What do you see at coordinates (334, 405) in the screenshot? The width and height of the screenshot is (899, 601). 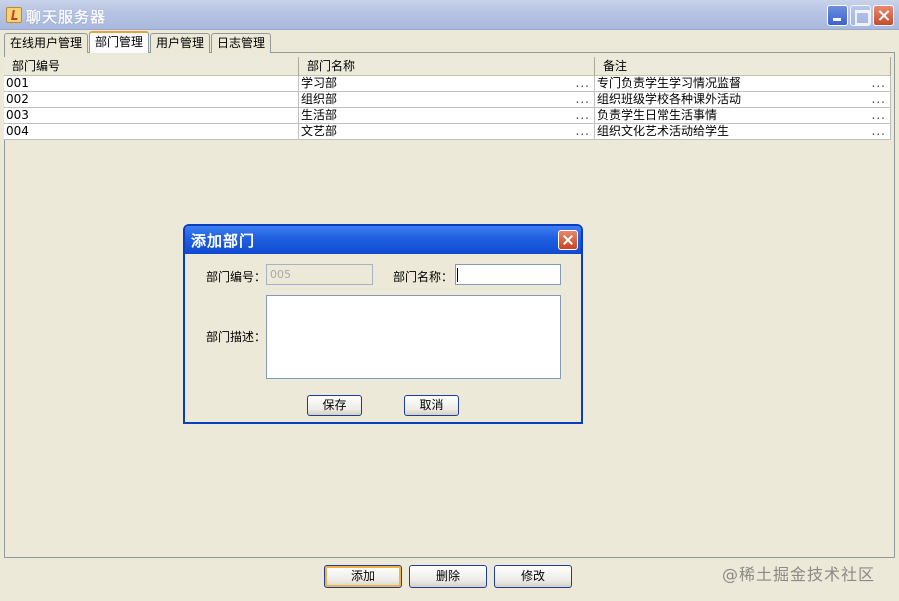 I see `save-button: 保存` at bounding box center [334, 405].